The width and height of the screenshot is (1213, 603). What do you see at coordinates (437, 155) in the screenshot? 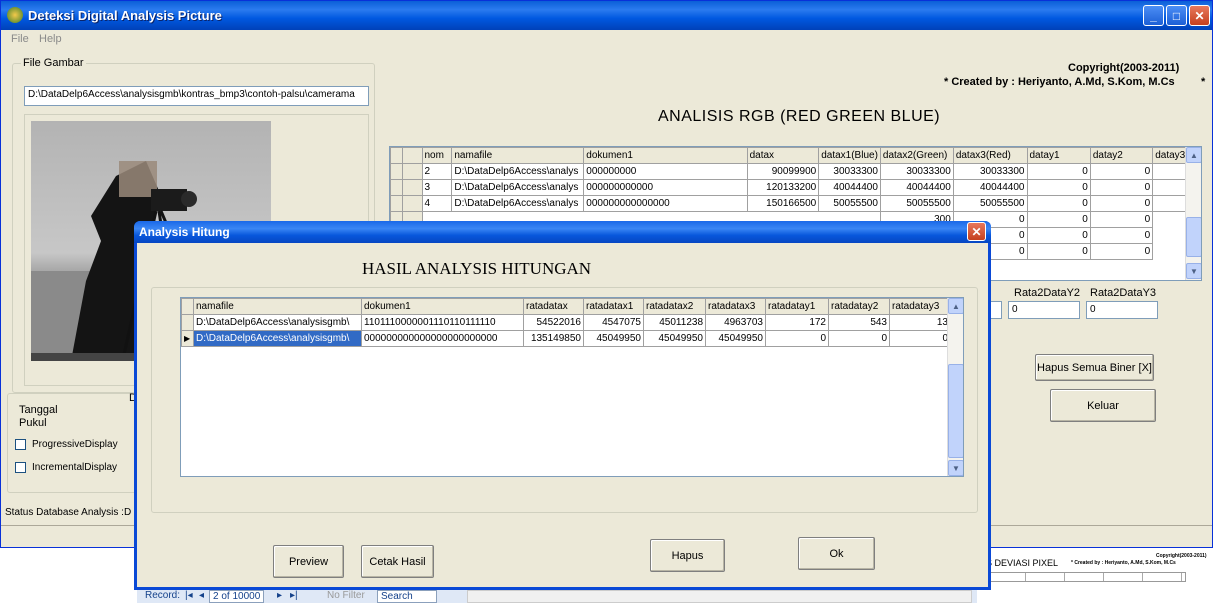
I see `col-header-nom: nom` at bounding box center [437, 155].